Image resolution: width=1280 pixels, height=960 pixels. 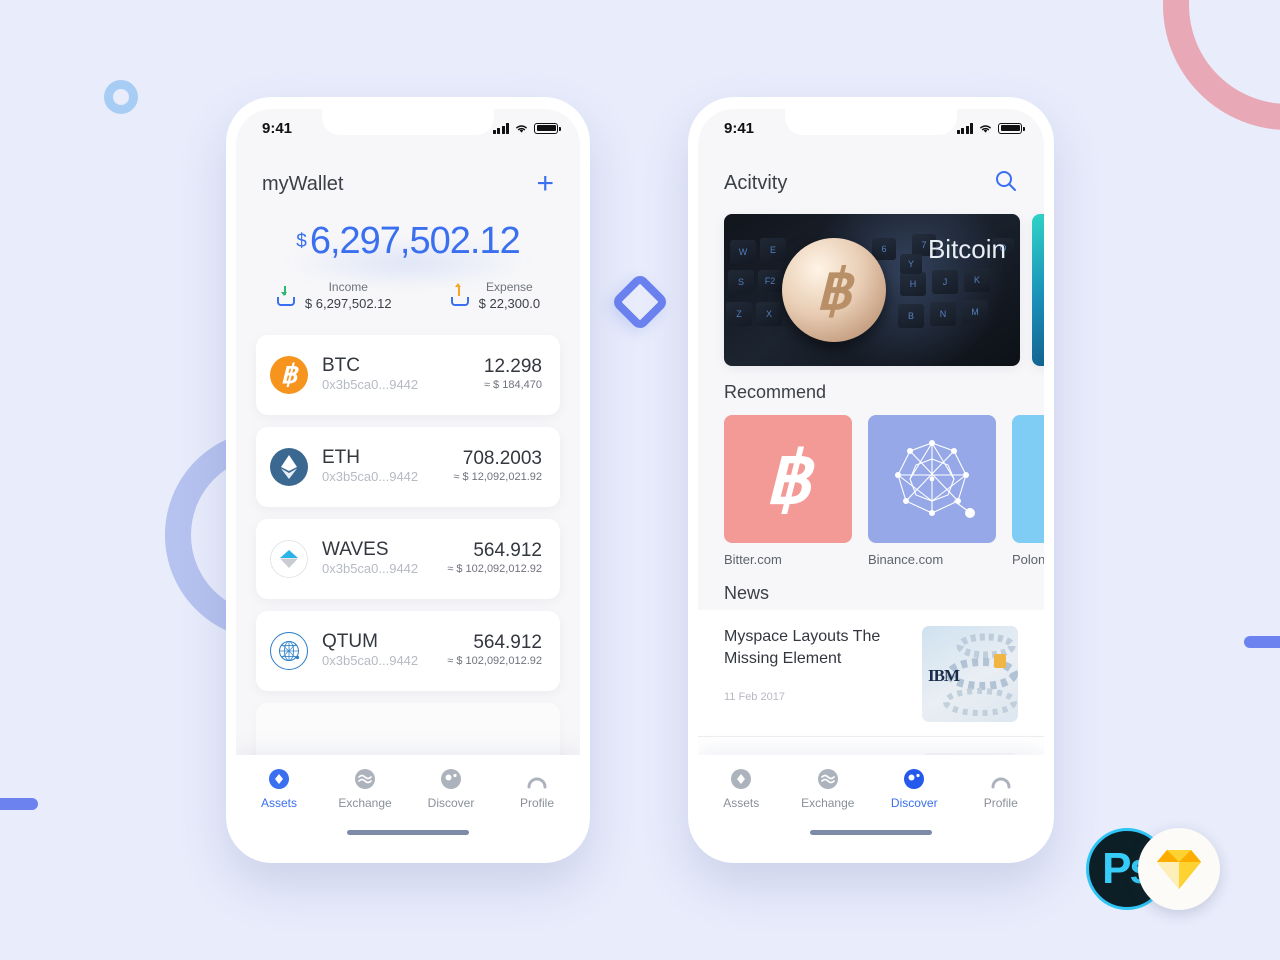 What do you see at coordinates (932, 479) in the screenshot?
I see `network-graph-icon` at bounding box center [932, 479].